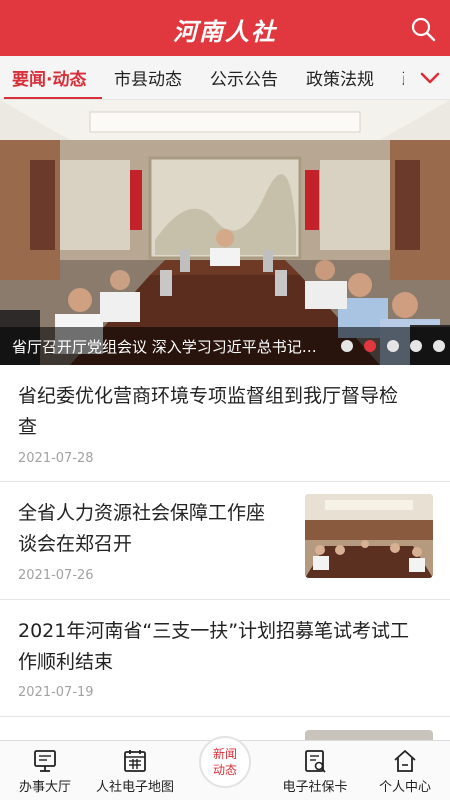 The height and width of the screenshot is (800, 450). What do you see at coordinates (214, 646) in the screenshot?
I see `news-title: 2021年河南省“三支一扶”计划招募笔试考试工 作顺利结束` at bounding box center [214, 646].